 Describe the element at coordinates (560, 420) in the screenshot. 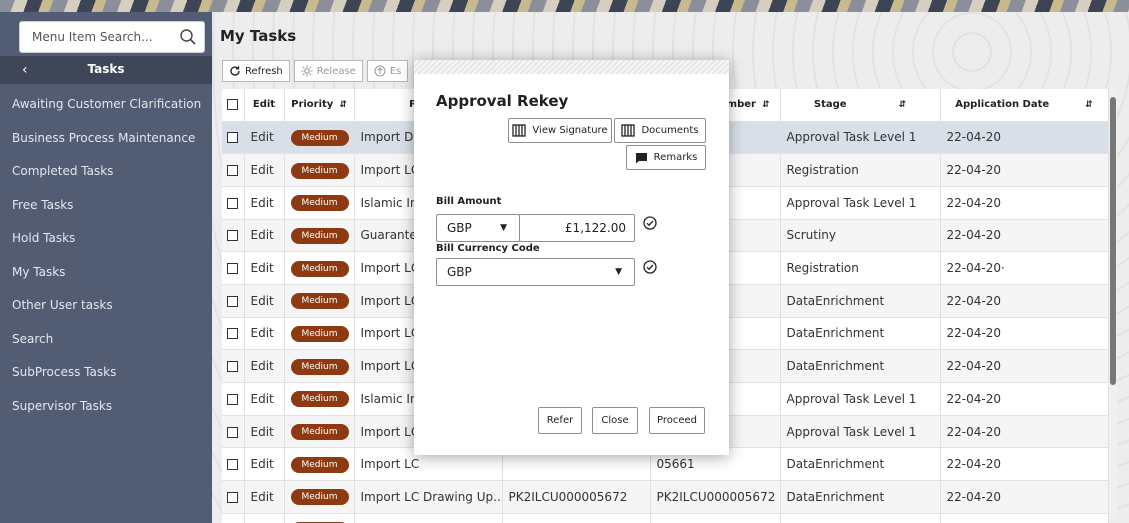

I see `refer-button: Refer` at that location.